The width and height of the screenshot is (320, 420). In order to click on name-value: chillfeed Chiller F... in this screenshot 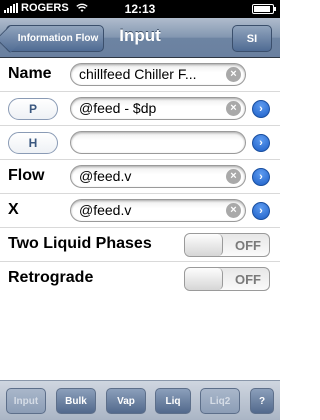, I will do `click(138, 74)`.